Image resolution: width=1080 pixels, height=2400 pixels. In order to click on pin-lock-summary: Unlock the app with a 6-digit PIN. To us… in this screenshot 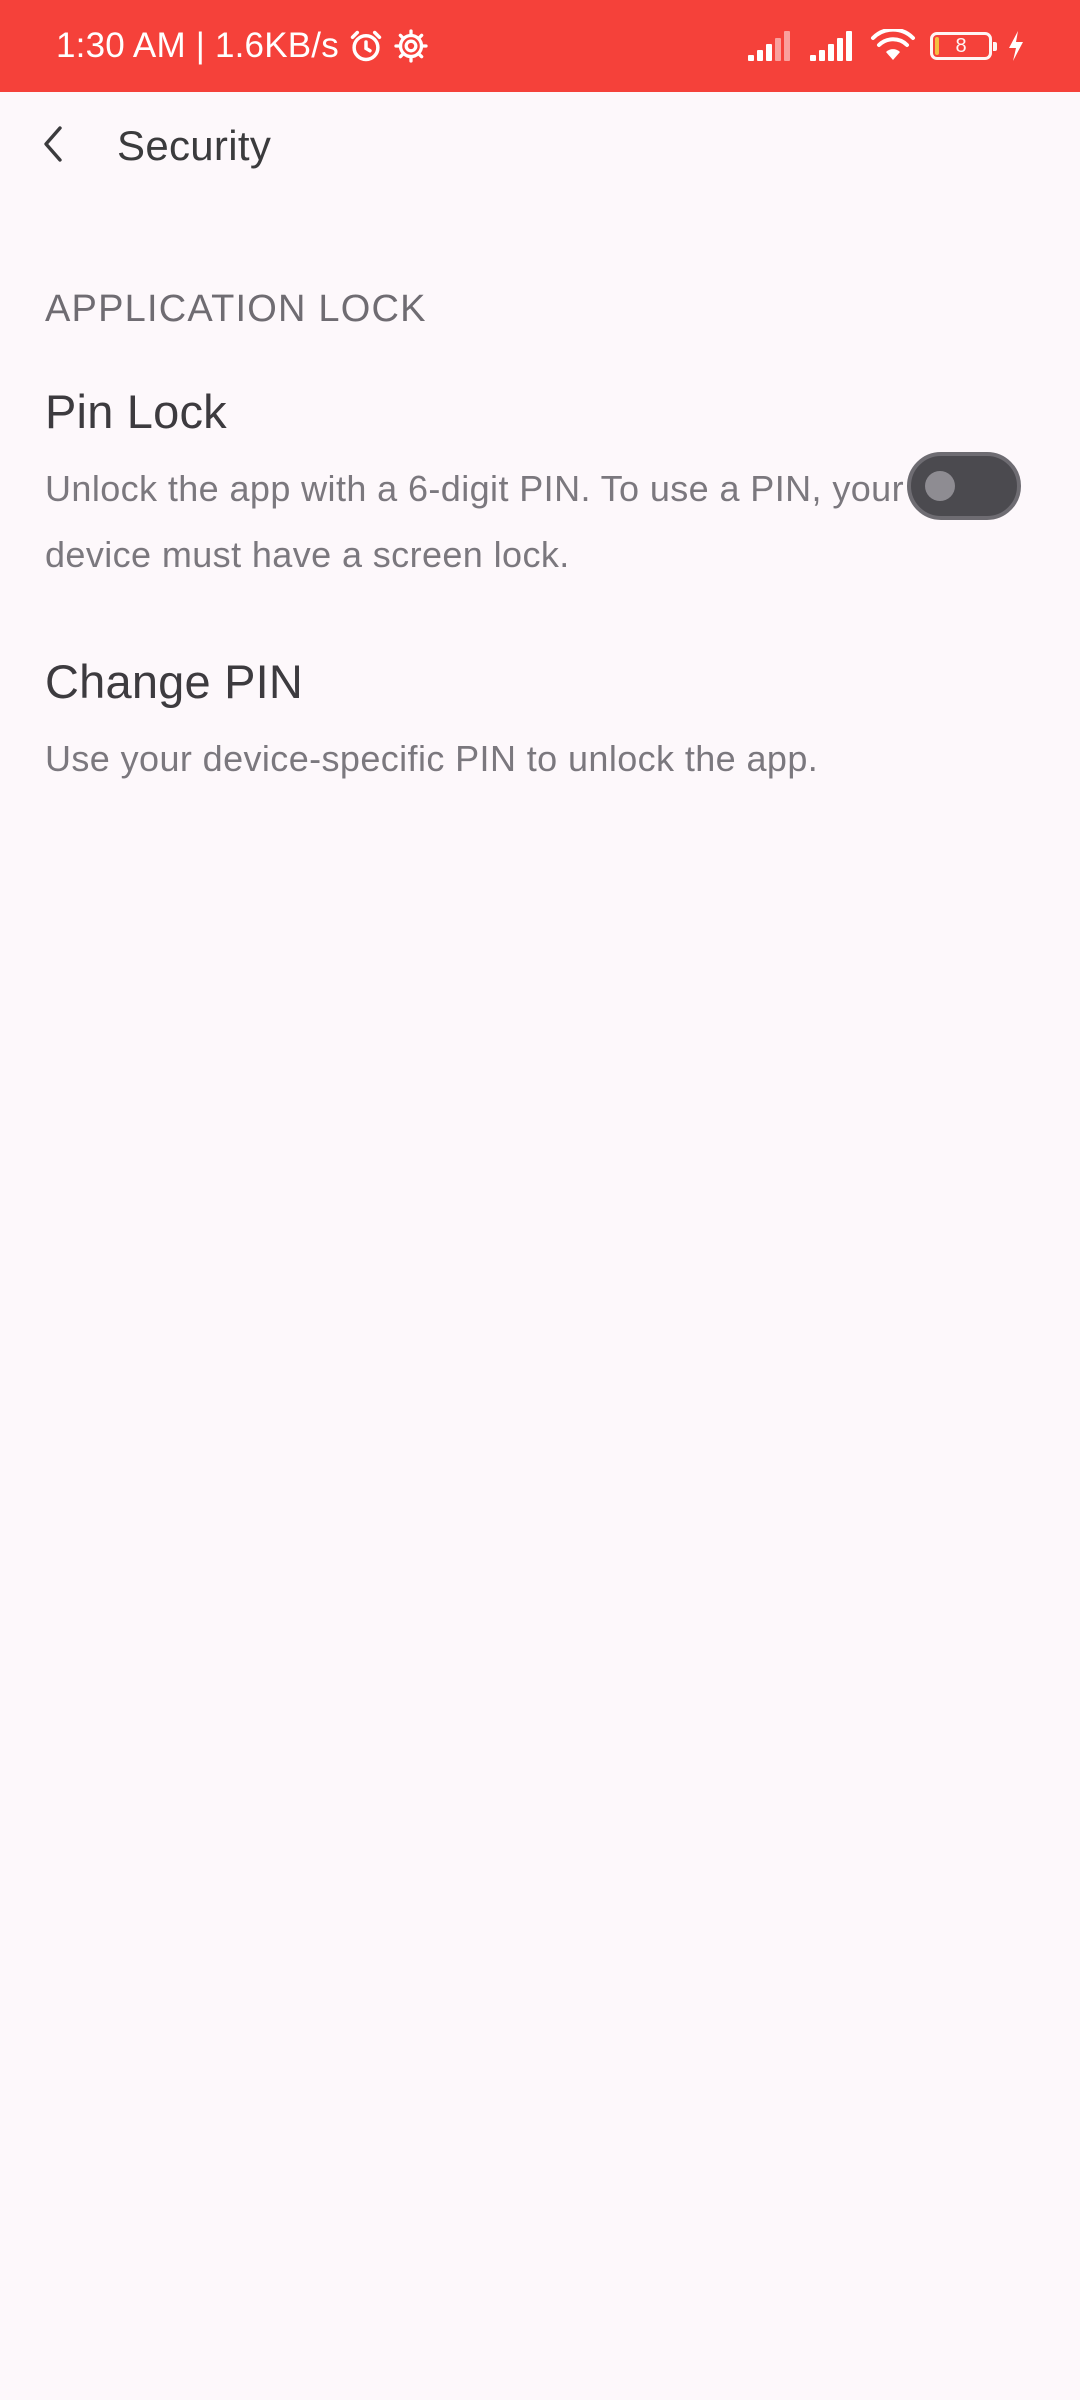, I will do `click(474, 521)`.